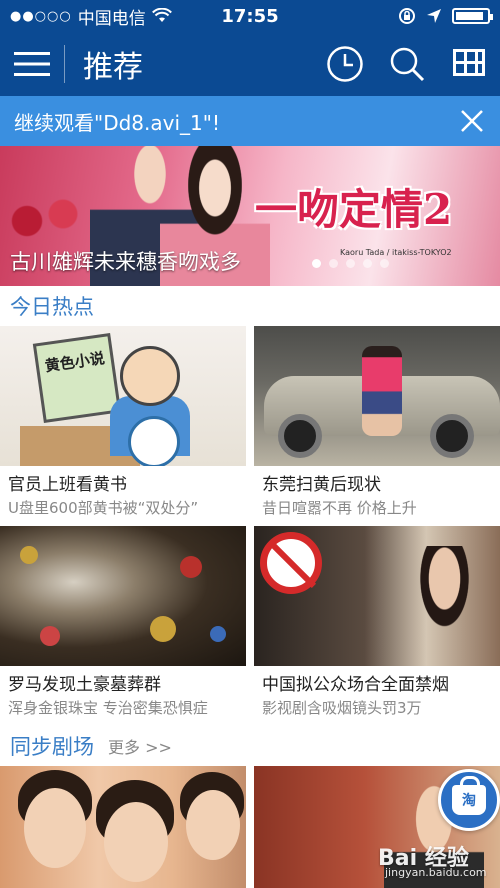 The height and width of the screenshot is (888, 500). I want to click on card-title: 罗马发现土豪墓葬群, so click(84, 685).